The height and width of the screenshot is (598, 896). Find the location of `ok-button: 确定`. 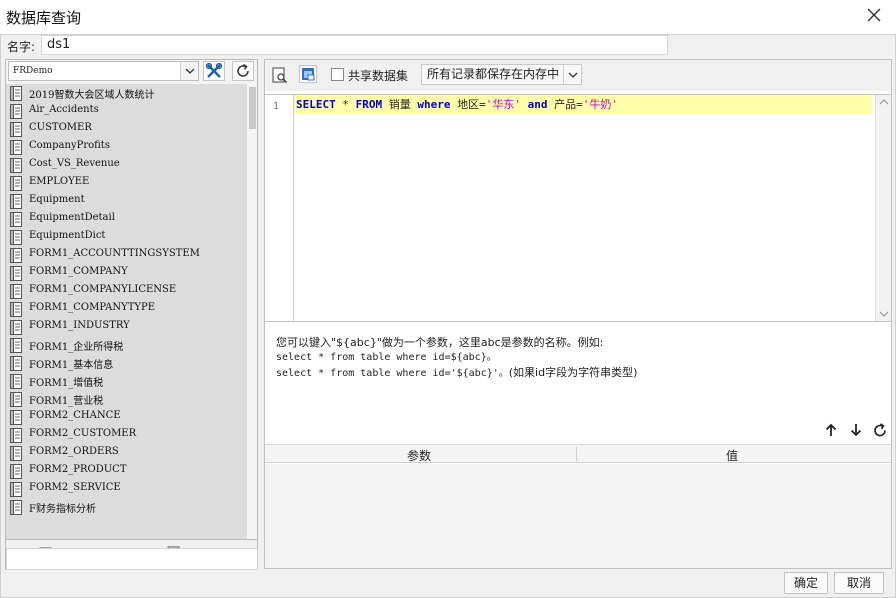

ok-button: 确定 is located at coordinates (806, 583).